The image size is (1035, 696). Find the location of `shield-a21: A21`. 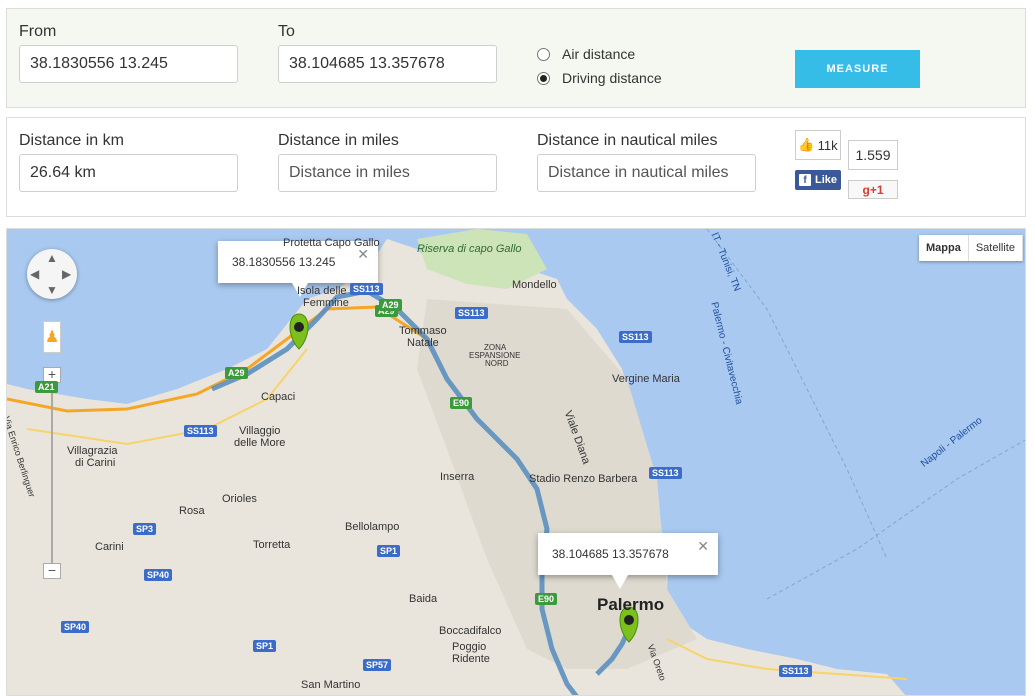

shield-a21: A21 is located at coordinates (46, 387).